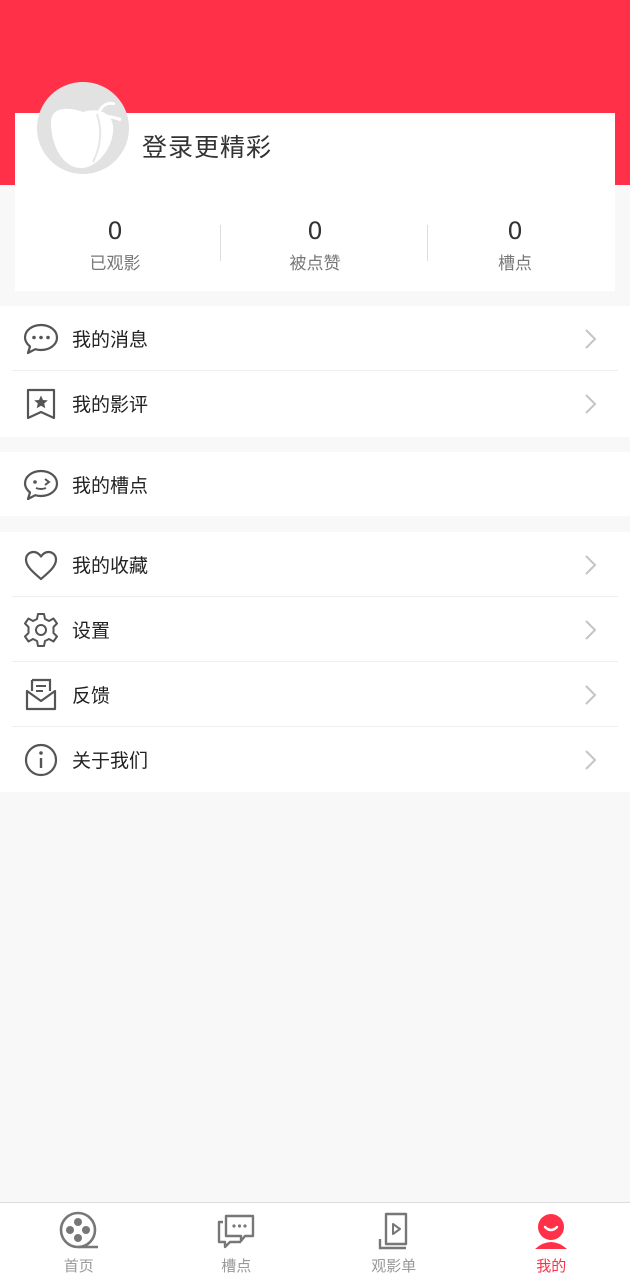  I want to click on tab-home-label: 首页, so click(78, 1266).